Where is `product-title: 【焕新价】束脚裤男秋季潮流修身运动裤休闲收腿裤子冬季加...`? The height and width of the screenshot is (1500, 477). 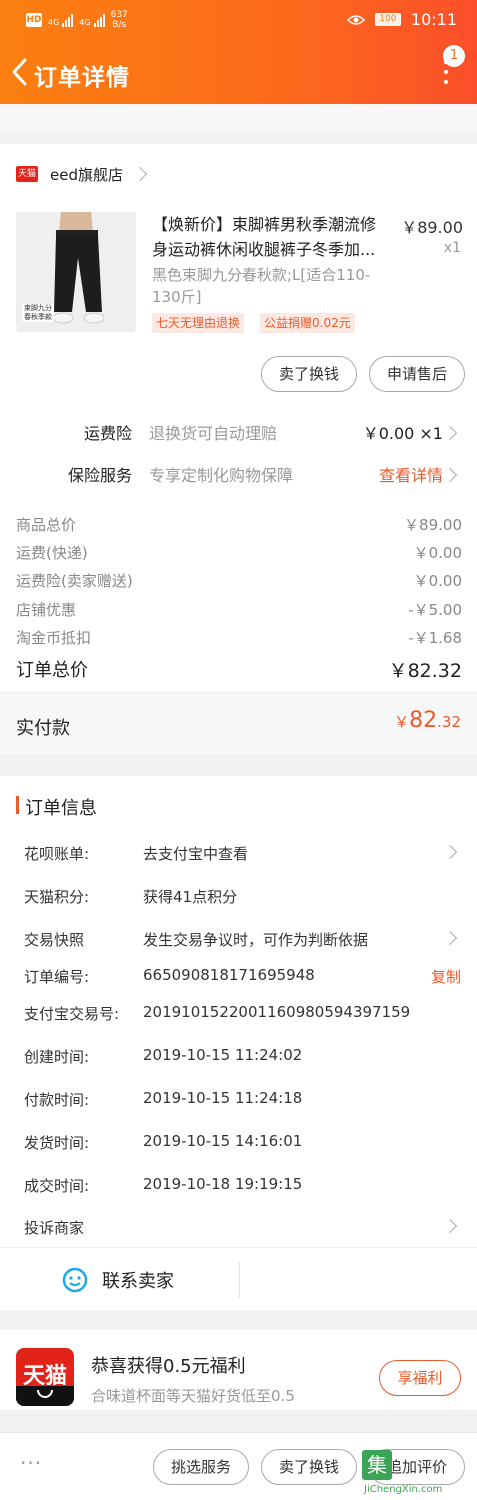 product-title: 【焕新价】束脚裤男秋季潮流修身运动裤休闲收腿裤子冬季加... is located at coordinates (271, 237).